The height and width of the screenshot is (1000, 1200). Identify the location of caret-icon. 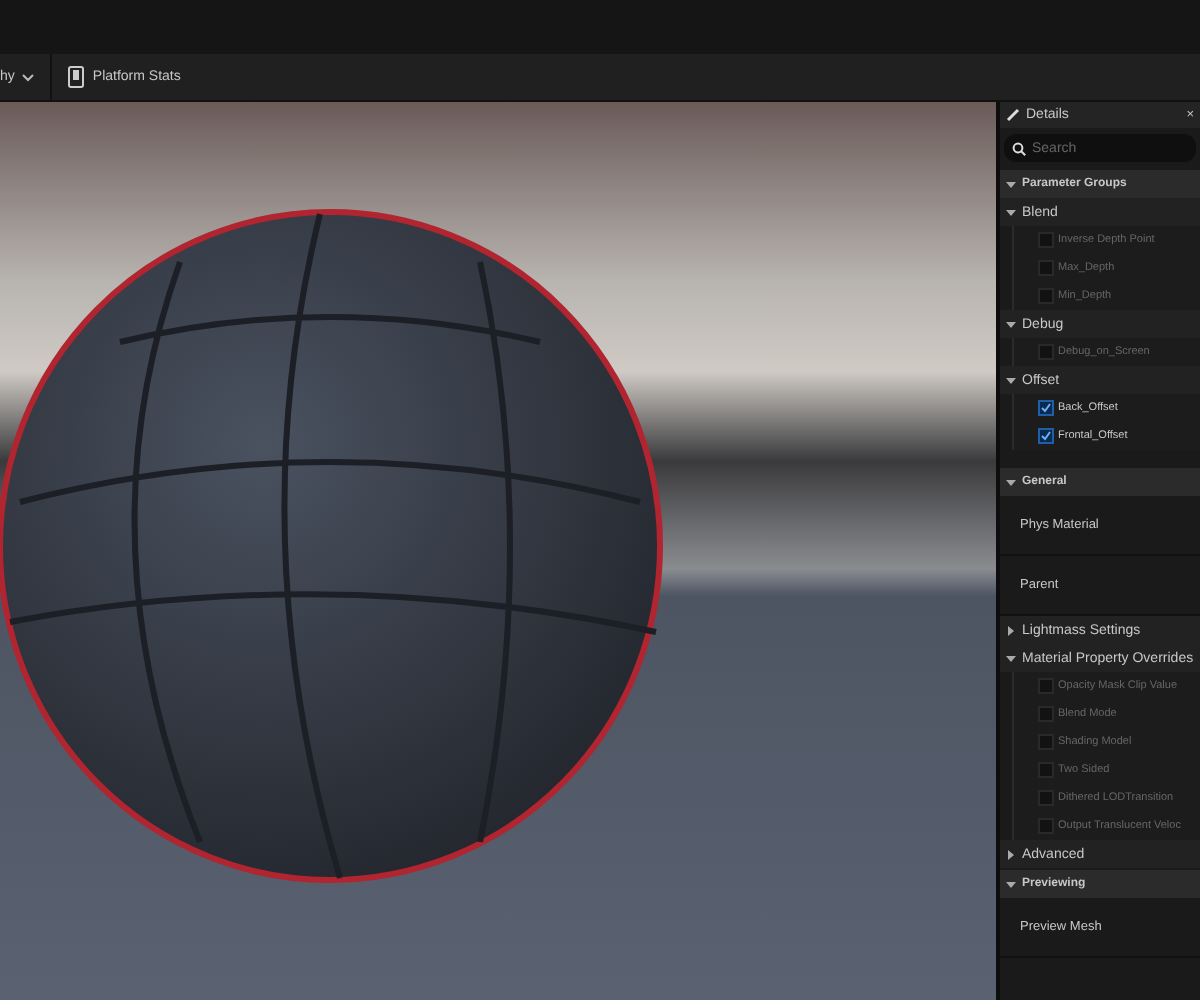
(28, 77).